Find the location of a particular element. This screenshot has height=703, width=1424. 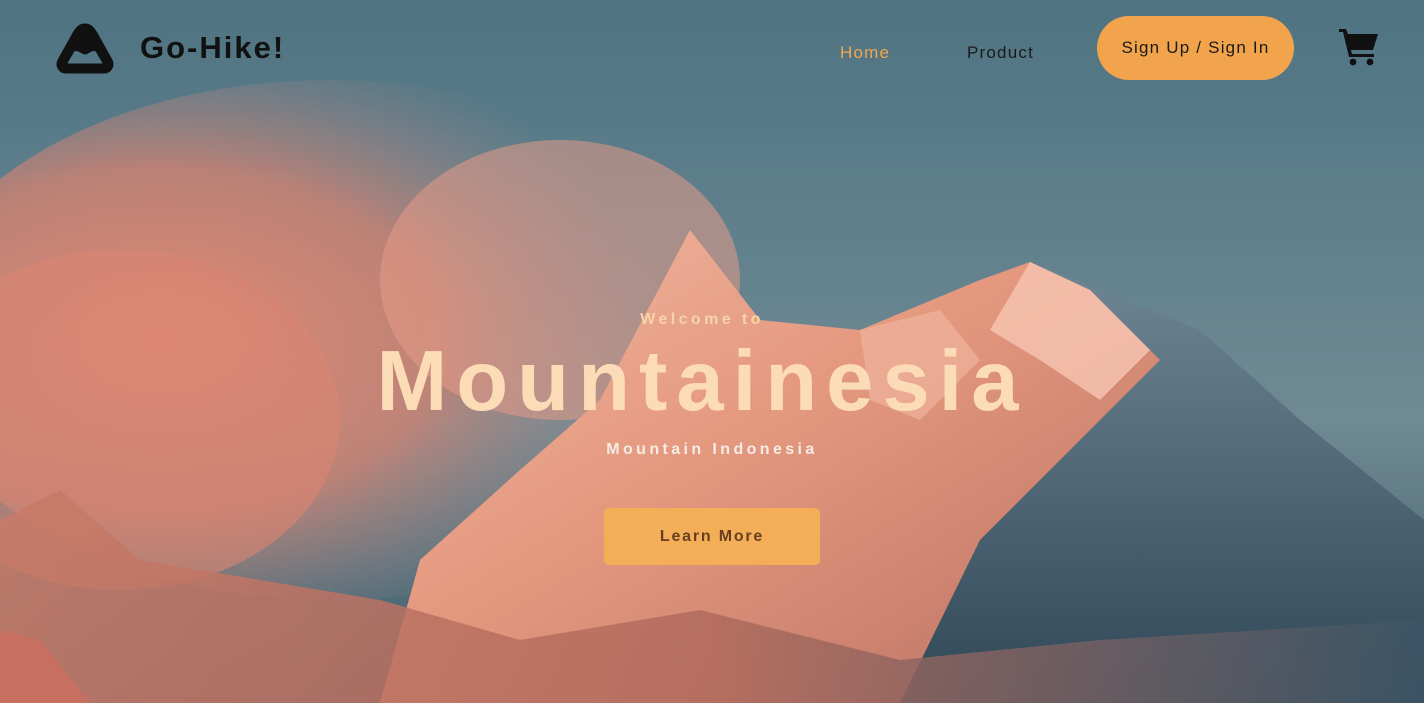

nav-link-home: Home is located at coordinates (865, 53).